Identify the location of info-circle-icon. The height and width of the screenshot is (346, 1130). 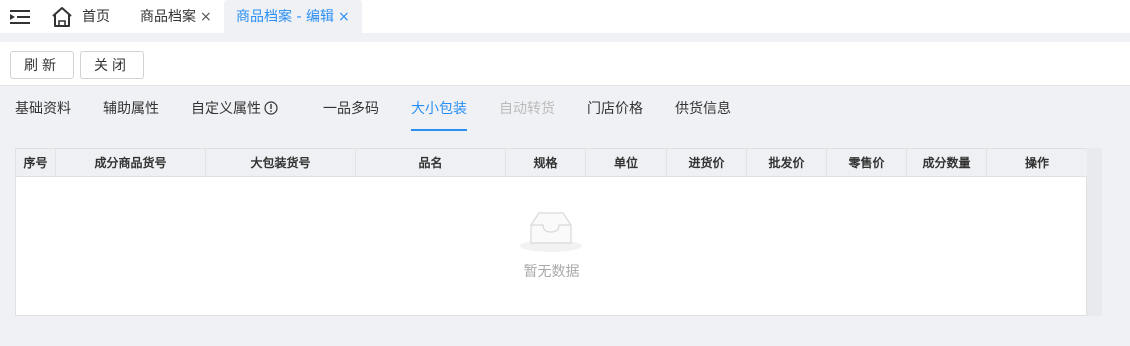
(271, 108).